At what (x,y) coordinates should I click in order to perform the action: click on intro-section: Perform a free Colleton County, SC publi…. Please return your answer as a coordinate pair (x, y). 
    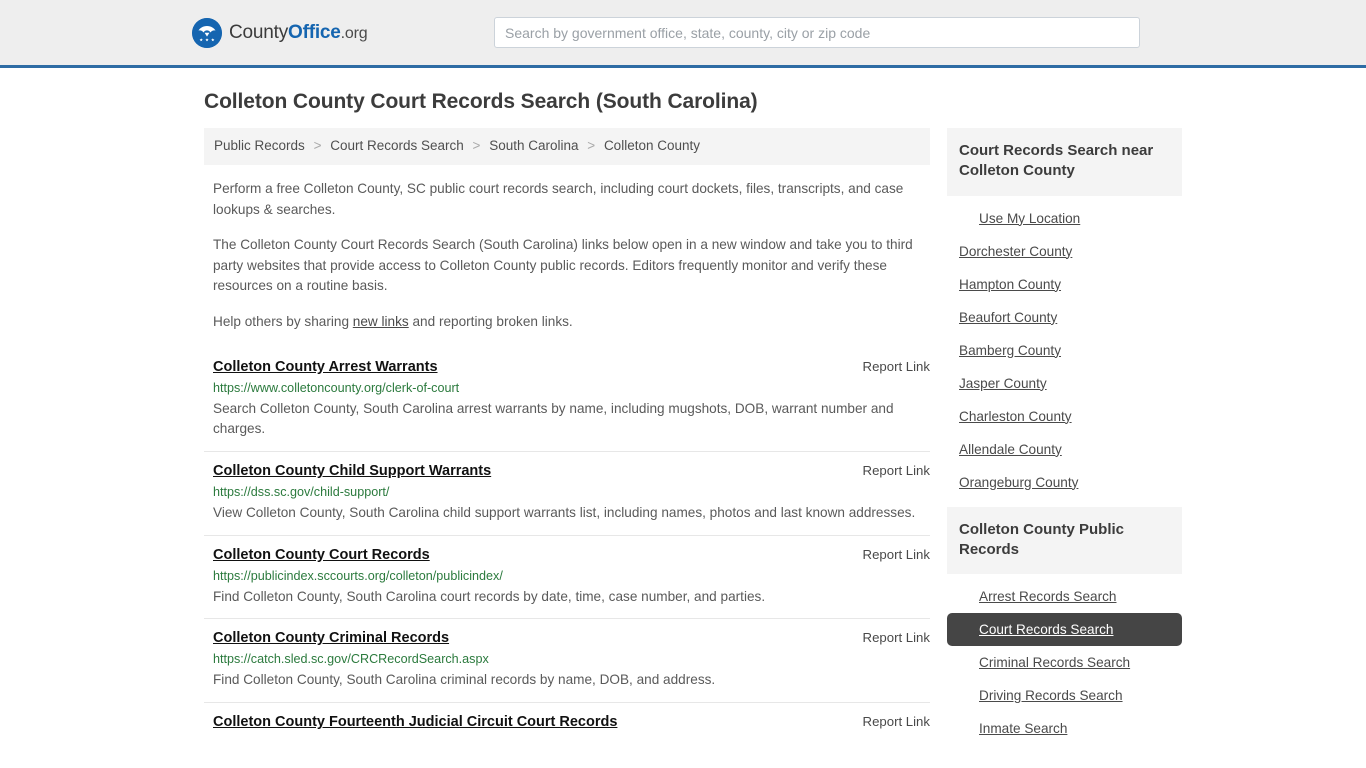
    Looking at the image, I should click on (567, 249).